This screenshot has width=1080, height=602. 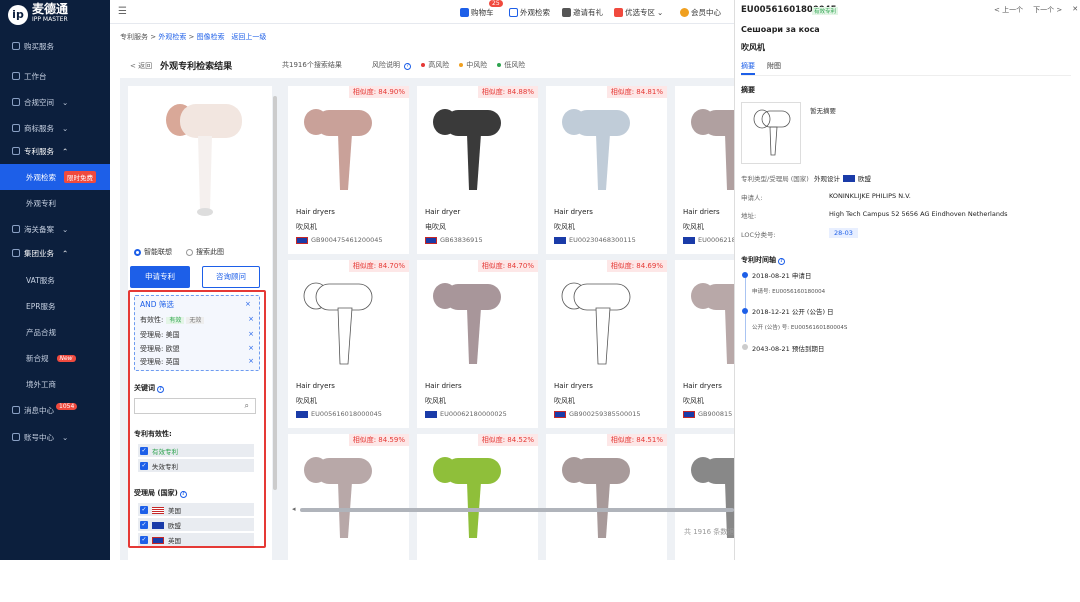 What do you see at coordinates (197, 362) in the screenshot?
I see `filter-office-gb-row: 受理局: 英国 ×` at bounding box center [197, 362].